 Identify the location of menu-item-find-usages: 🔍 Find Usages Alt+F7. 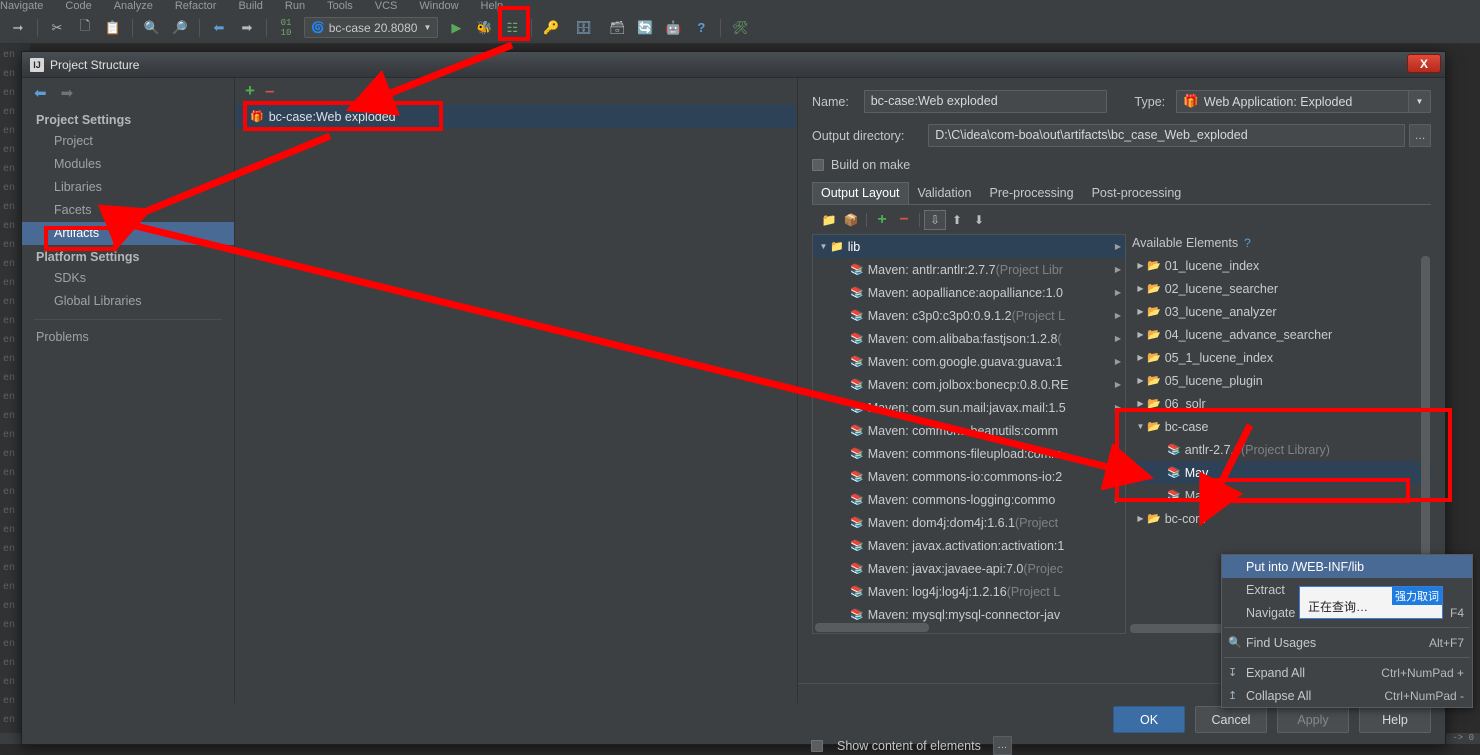
(1347, 642).